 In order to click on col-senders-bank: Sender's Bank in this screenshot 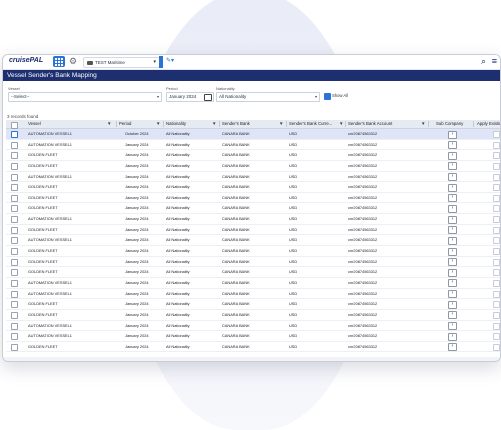, I will do `click(236, 124)`.